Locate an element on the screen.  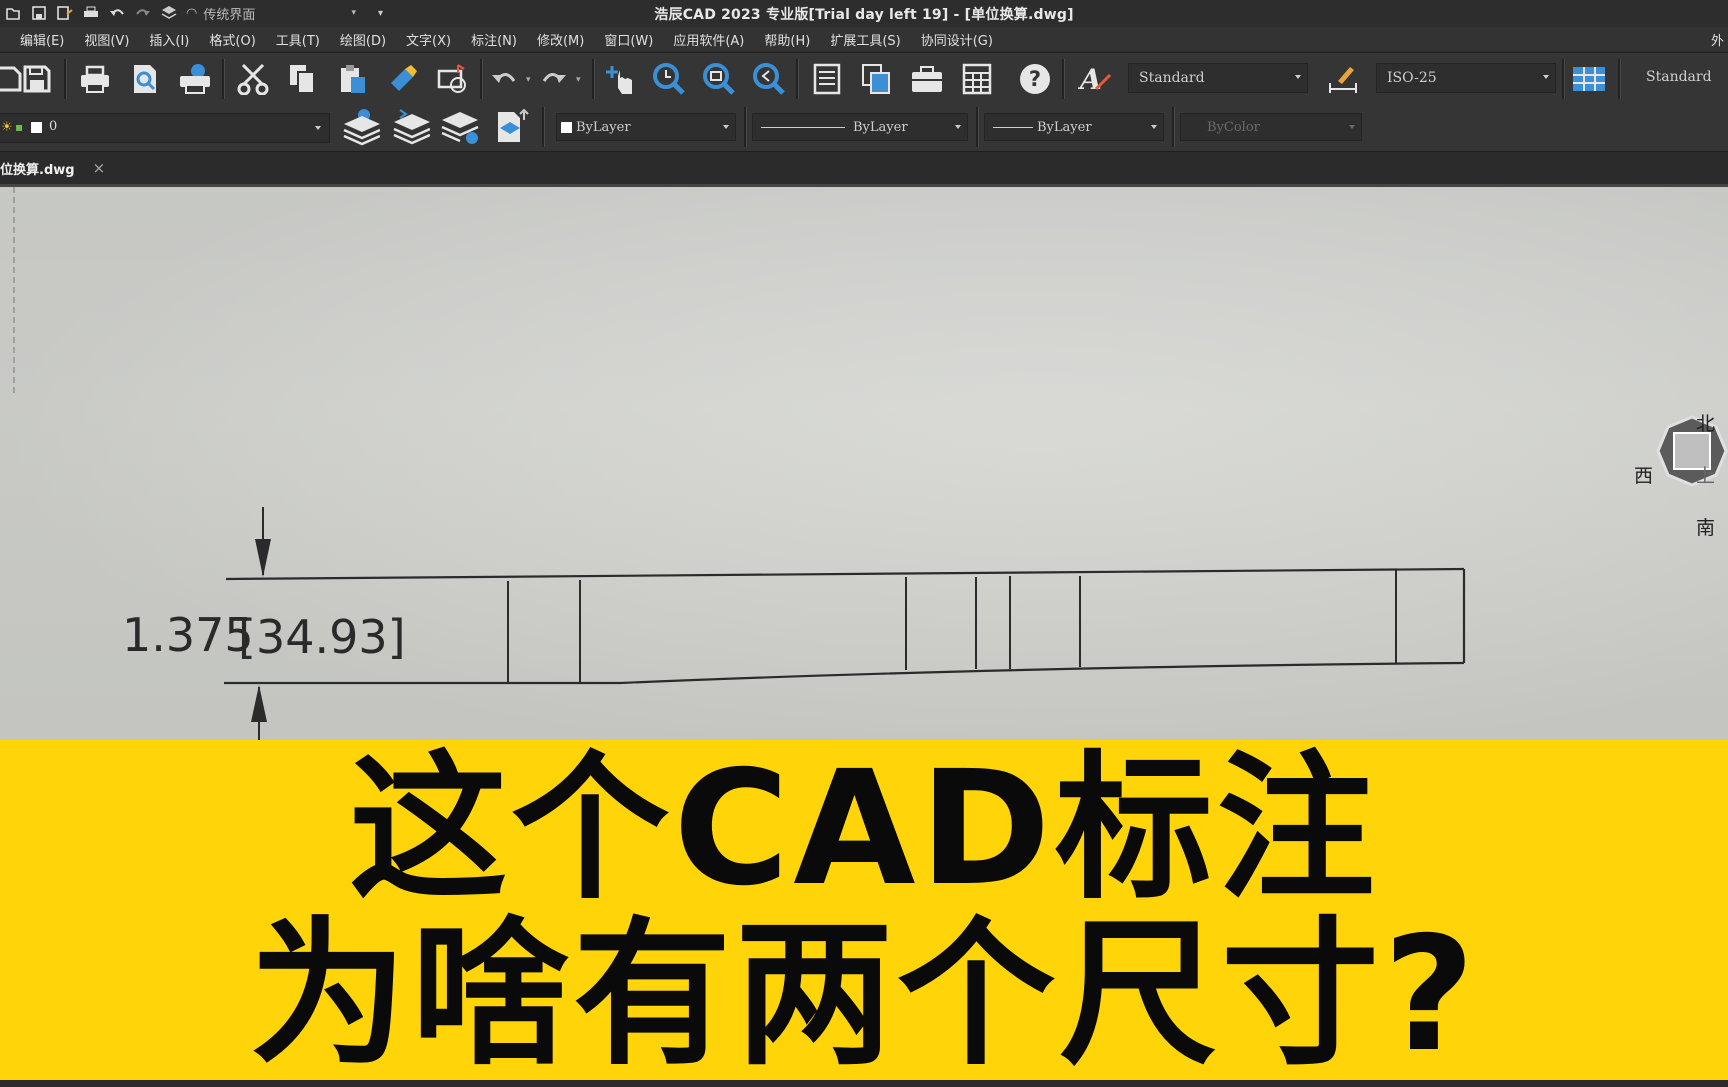
properties-toolbar: ☀ ▪ 0 ByLayer ByLayer ByLayer ByColor is located at coordinates (864, 127).